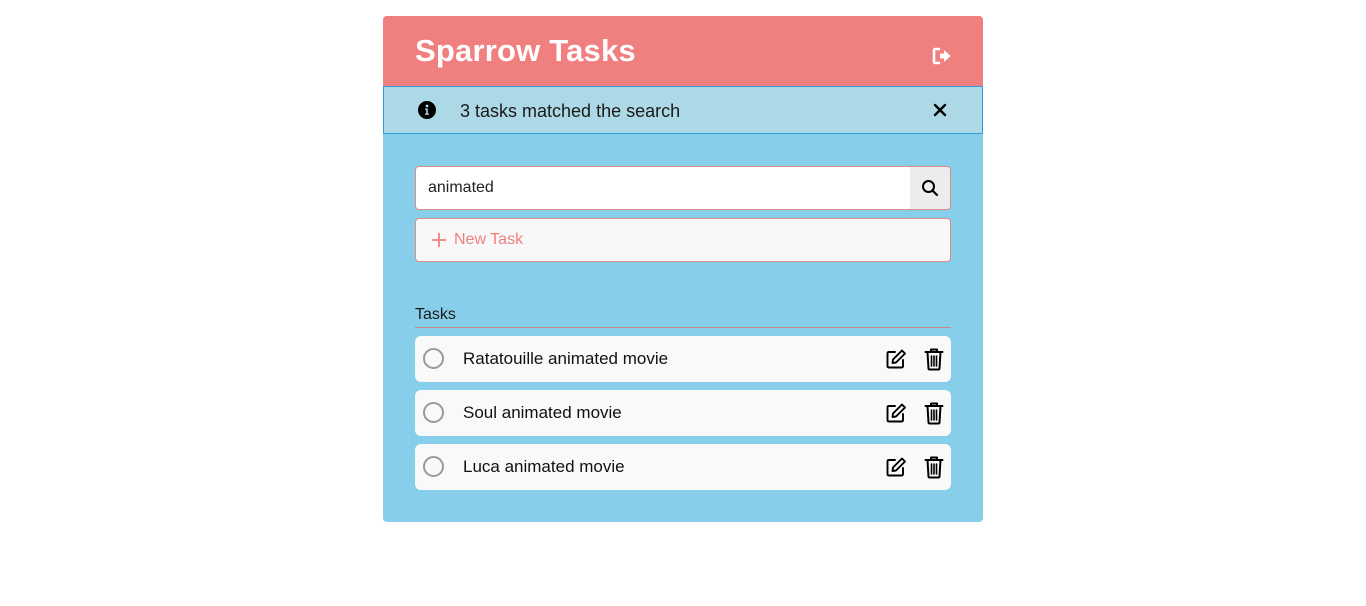  What do you see at coordinates (427, 110) in the screenshot?
I see `info-circle-icon` at bounding box center [427, 110].